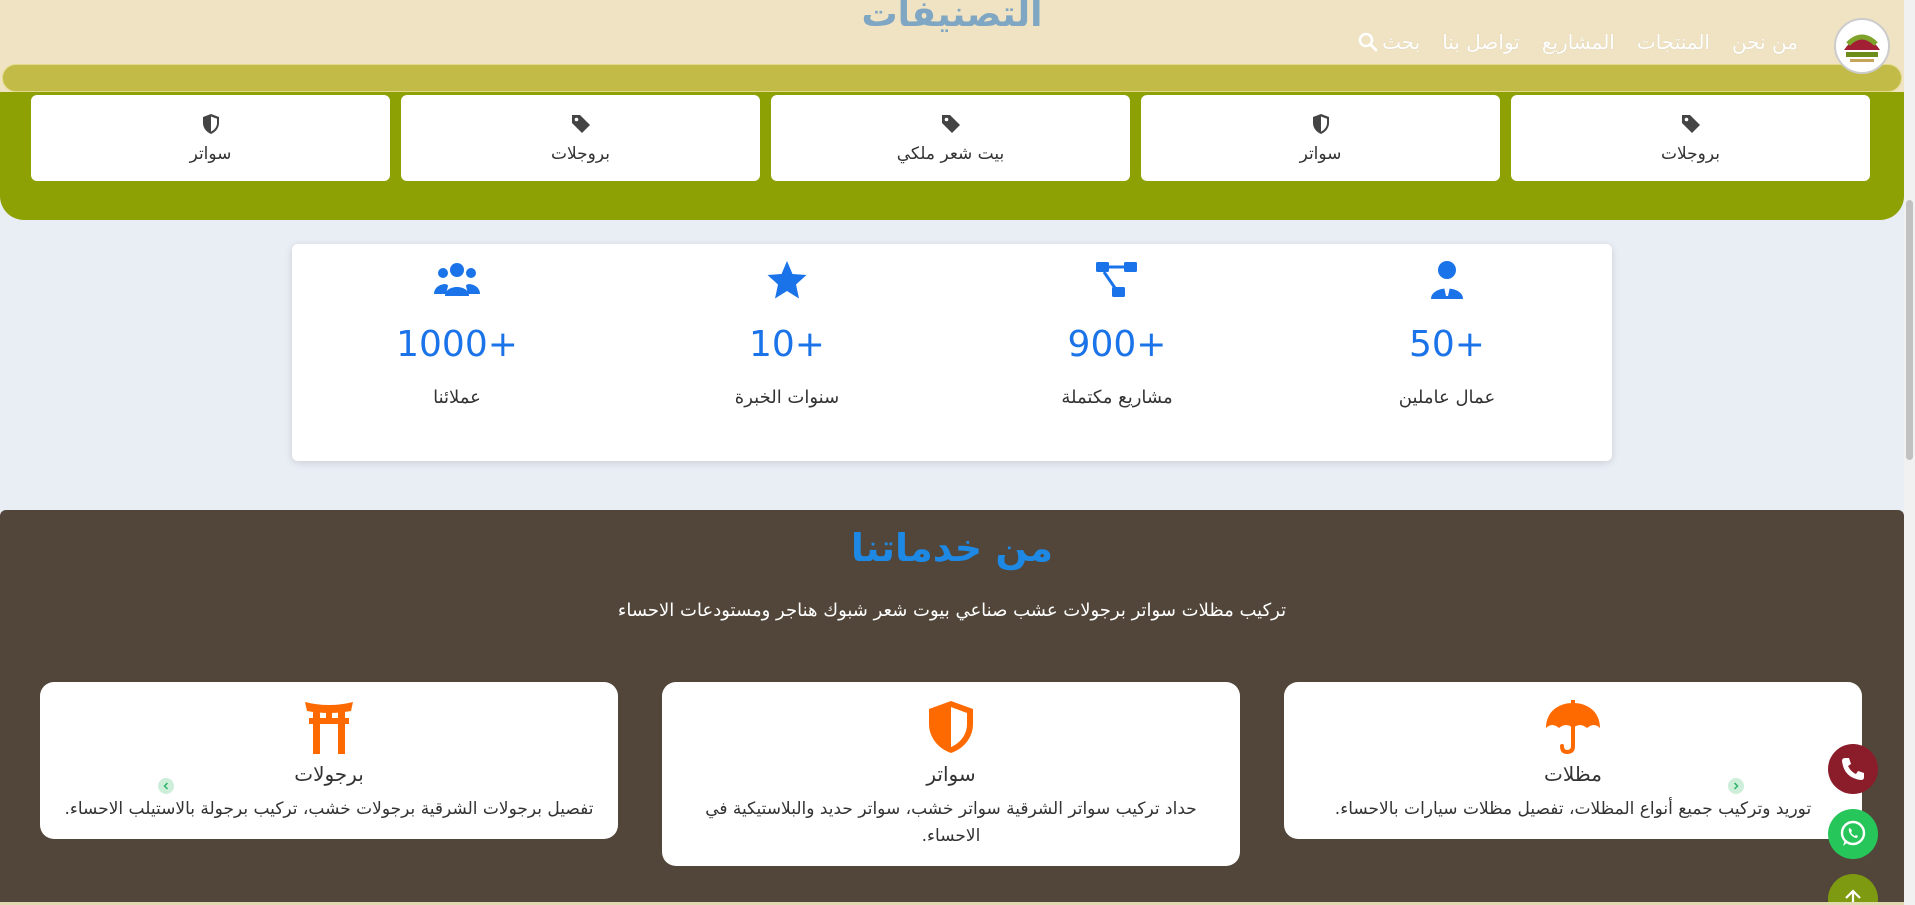  Describe the element at coordinates (950, 154) in the screenshot. I see `category-label: بيت شعر ملكي` at that location.